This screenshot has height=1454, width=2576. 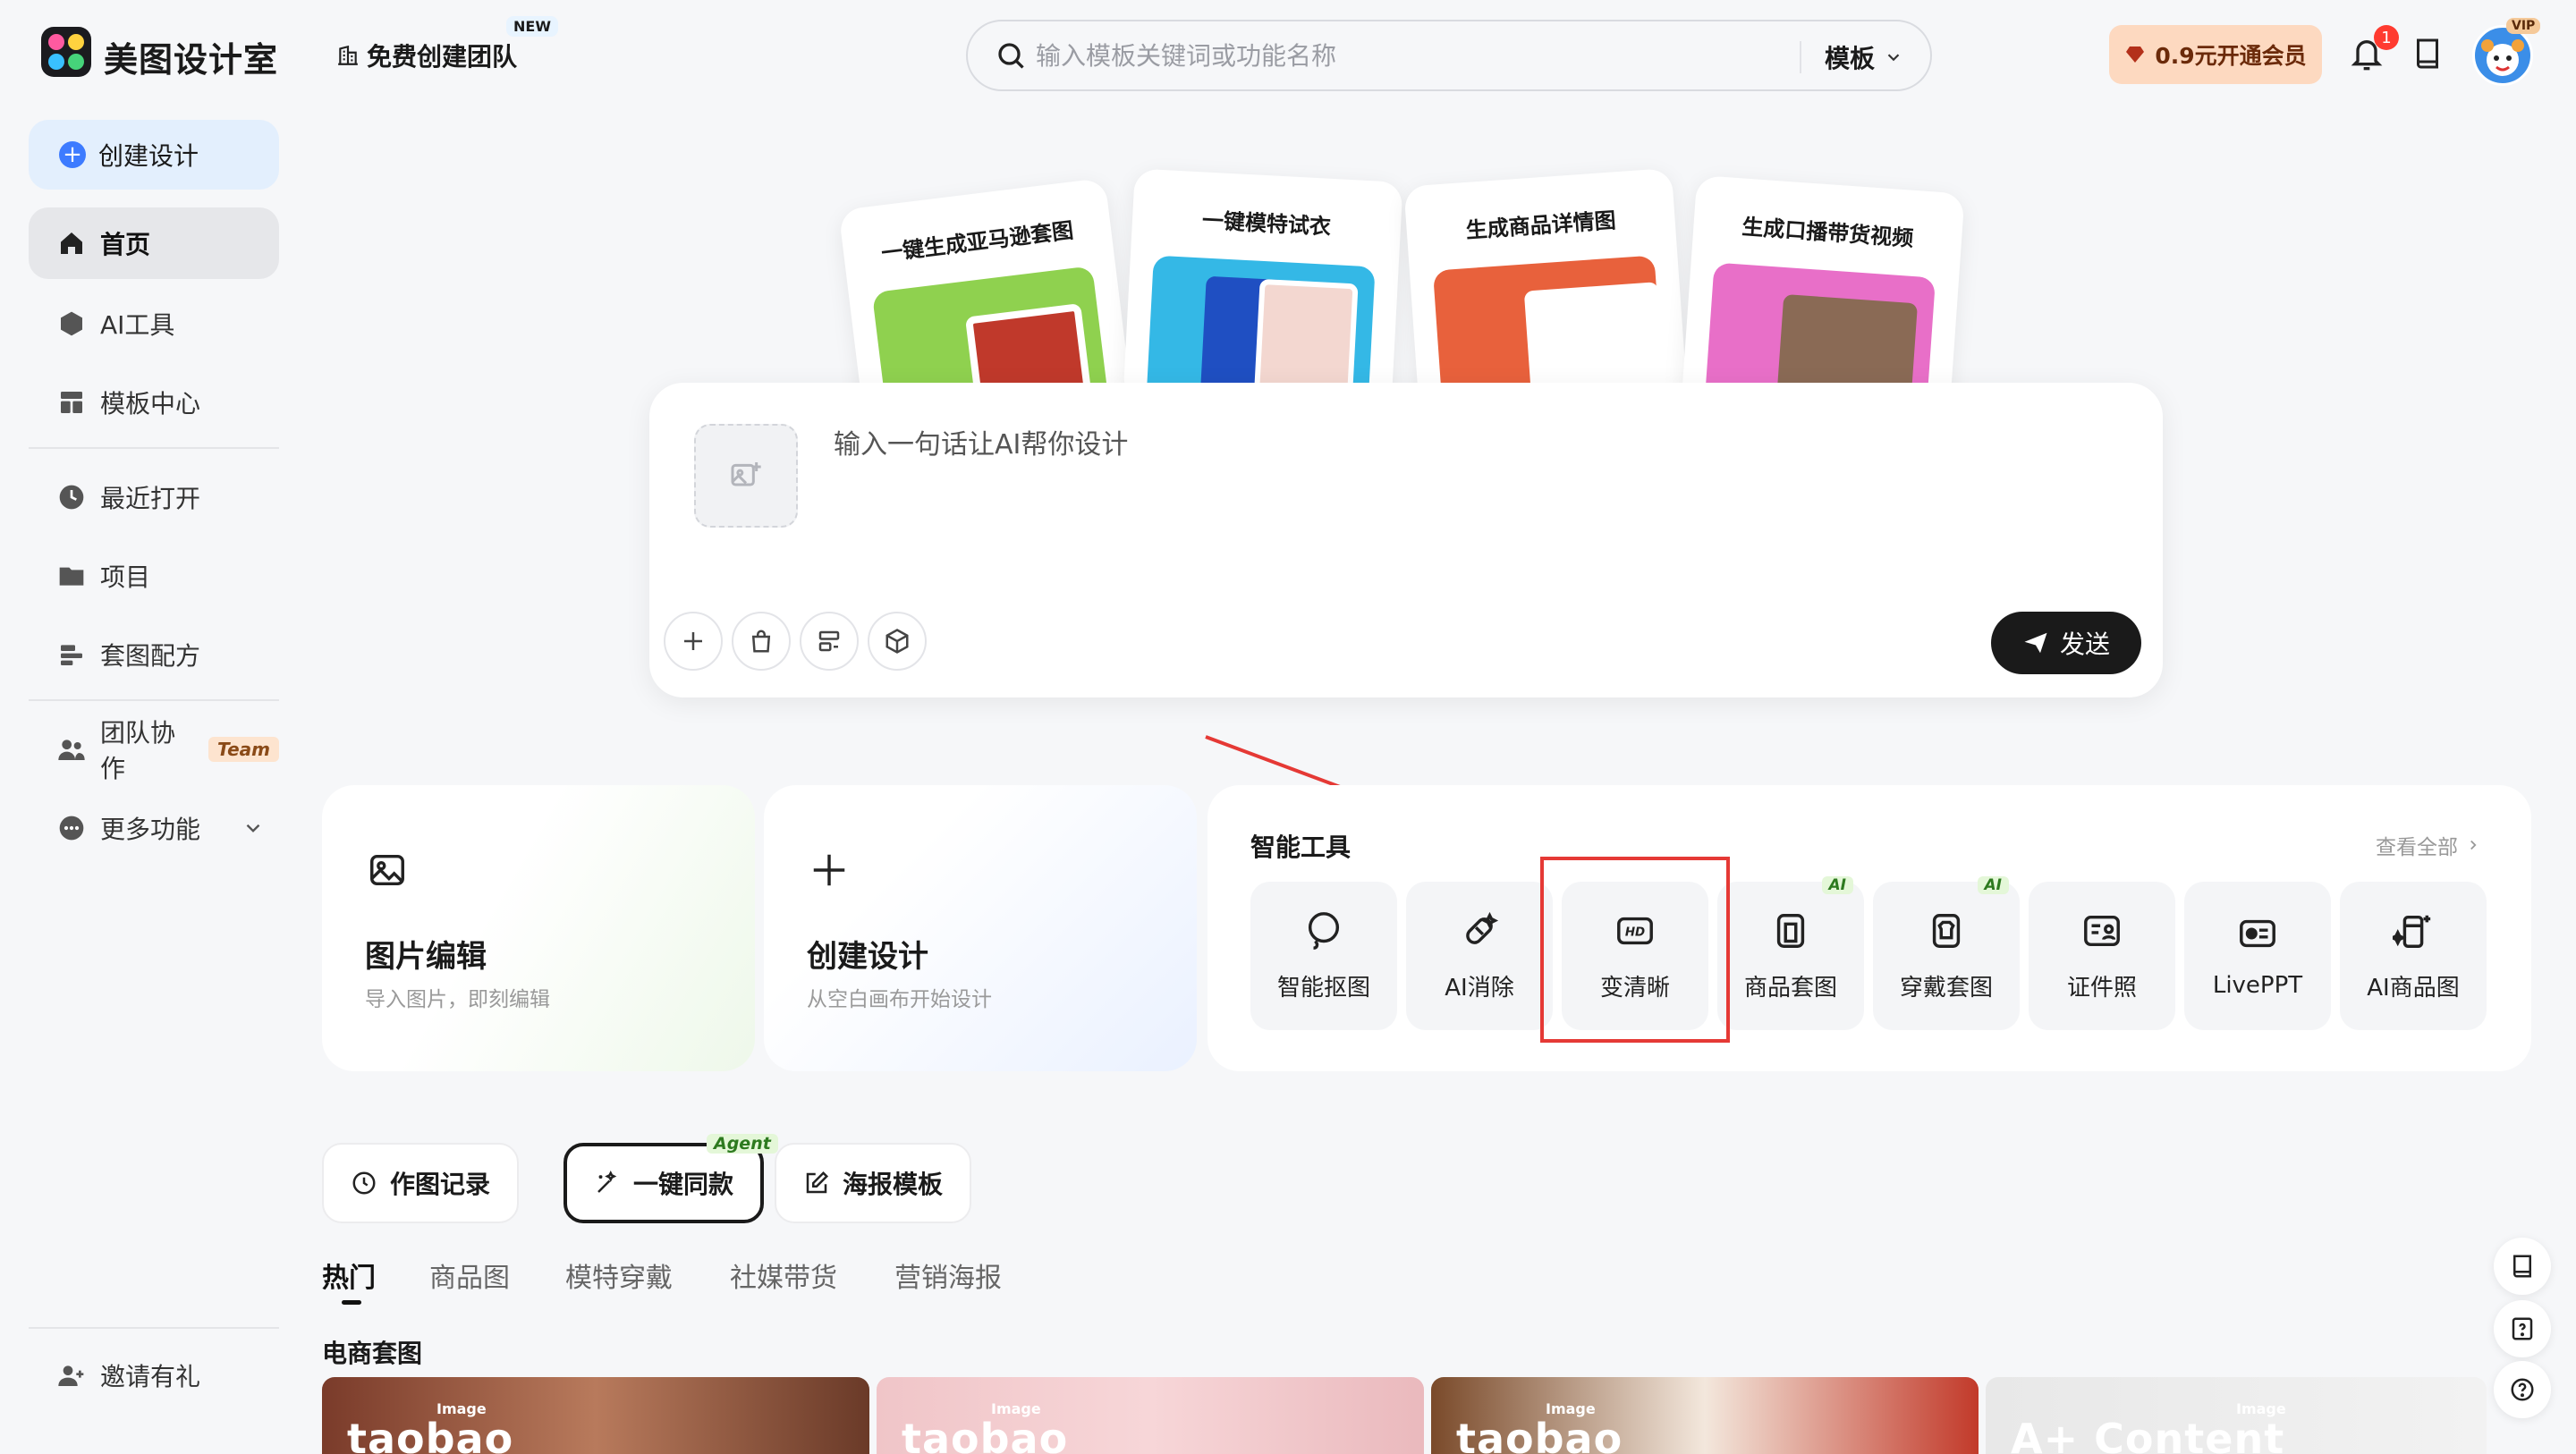 What do you see at coordinates (783, 1275) in the screenshot?
I see `tab-social-selling: 社媒带货` at bounding box center [783, 1275].